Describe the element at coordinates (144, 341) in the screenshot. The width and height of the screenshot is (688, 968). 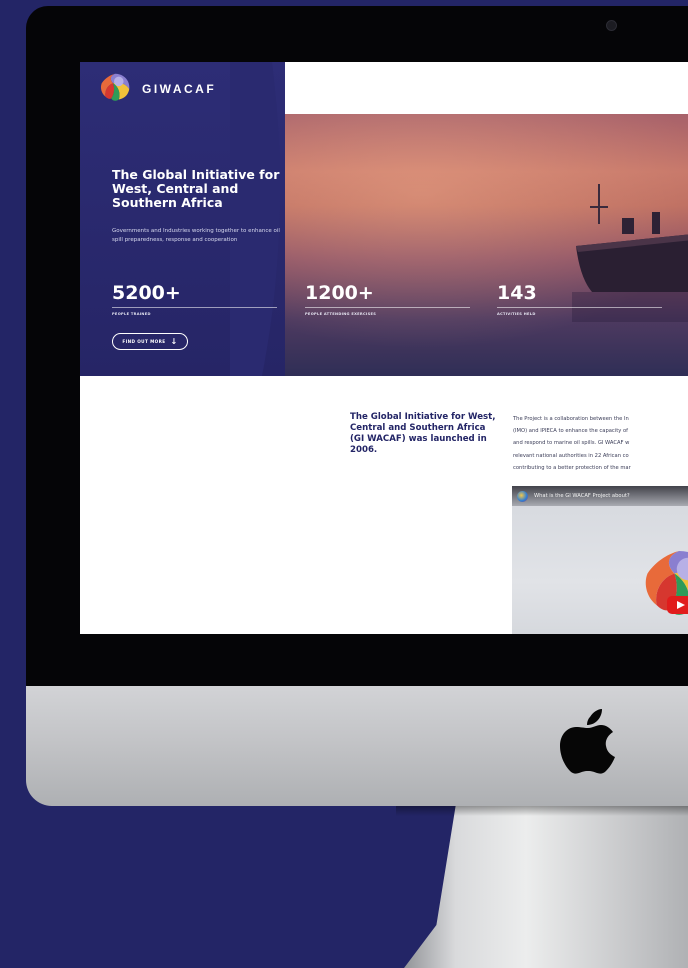
I see `find-out-more-label: FIND OUT MORE` at that location.